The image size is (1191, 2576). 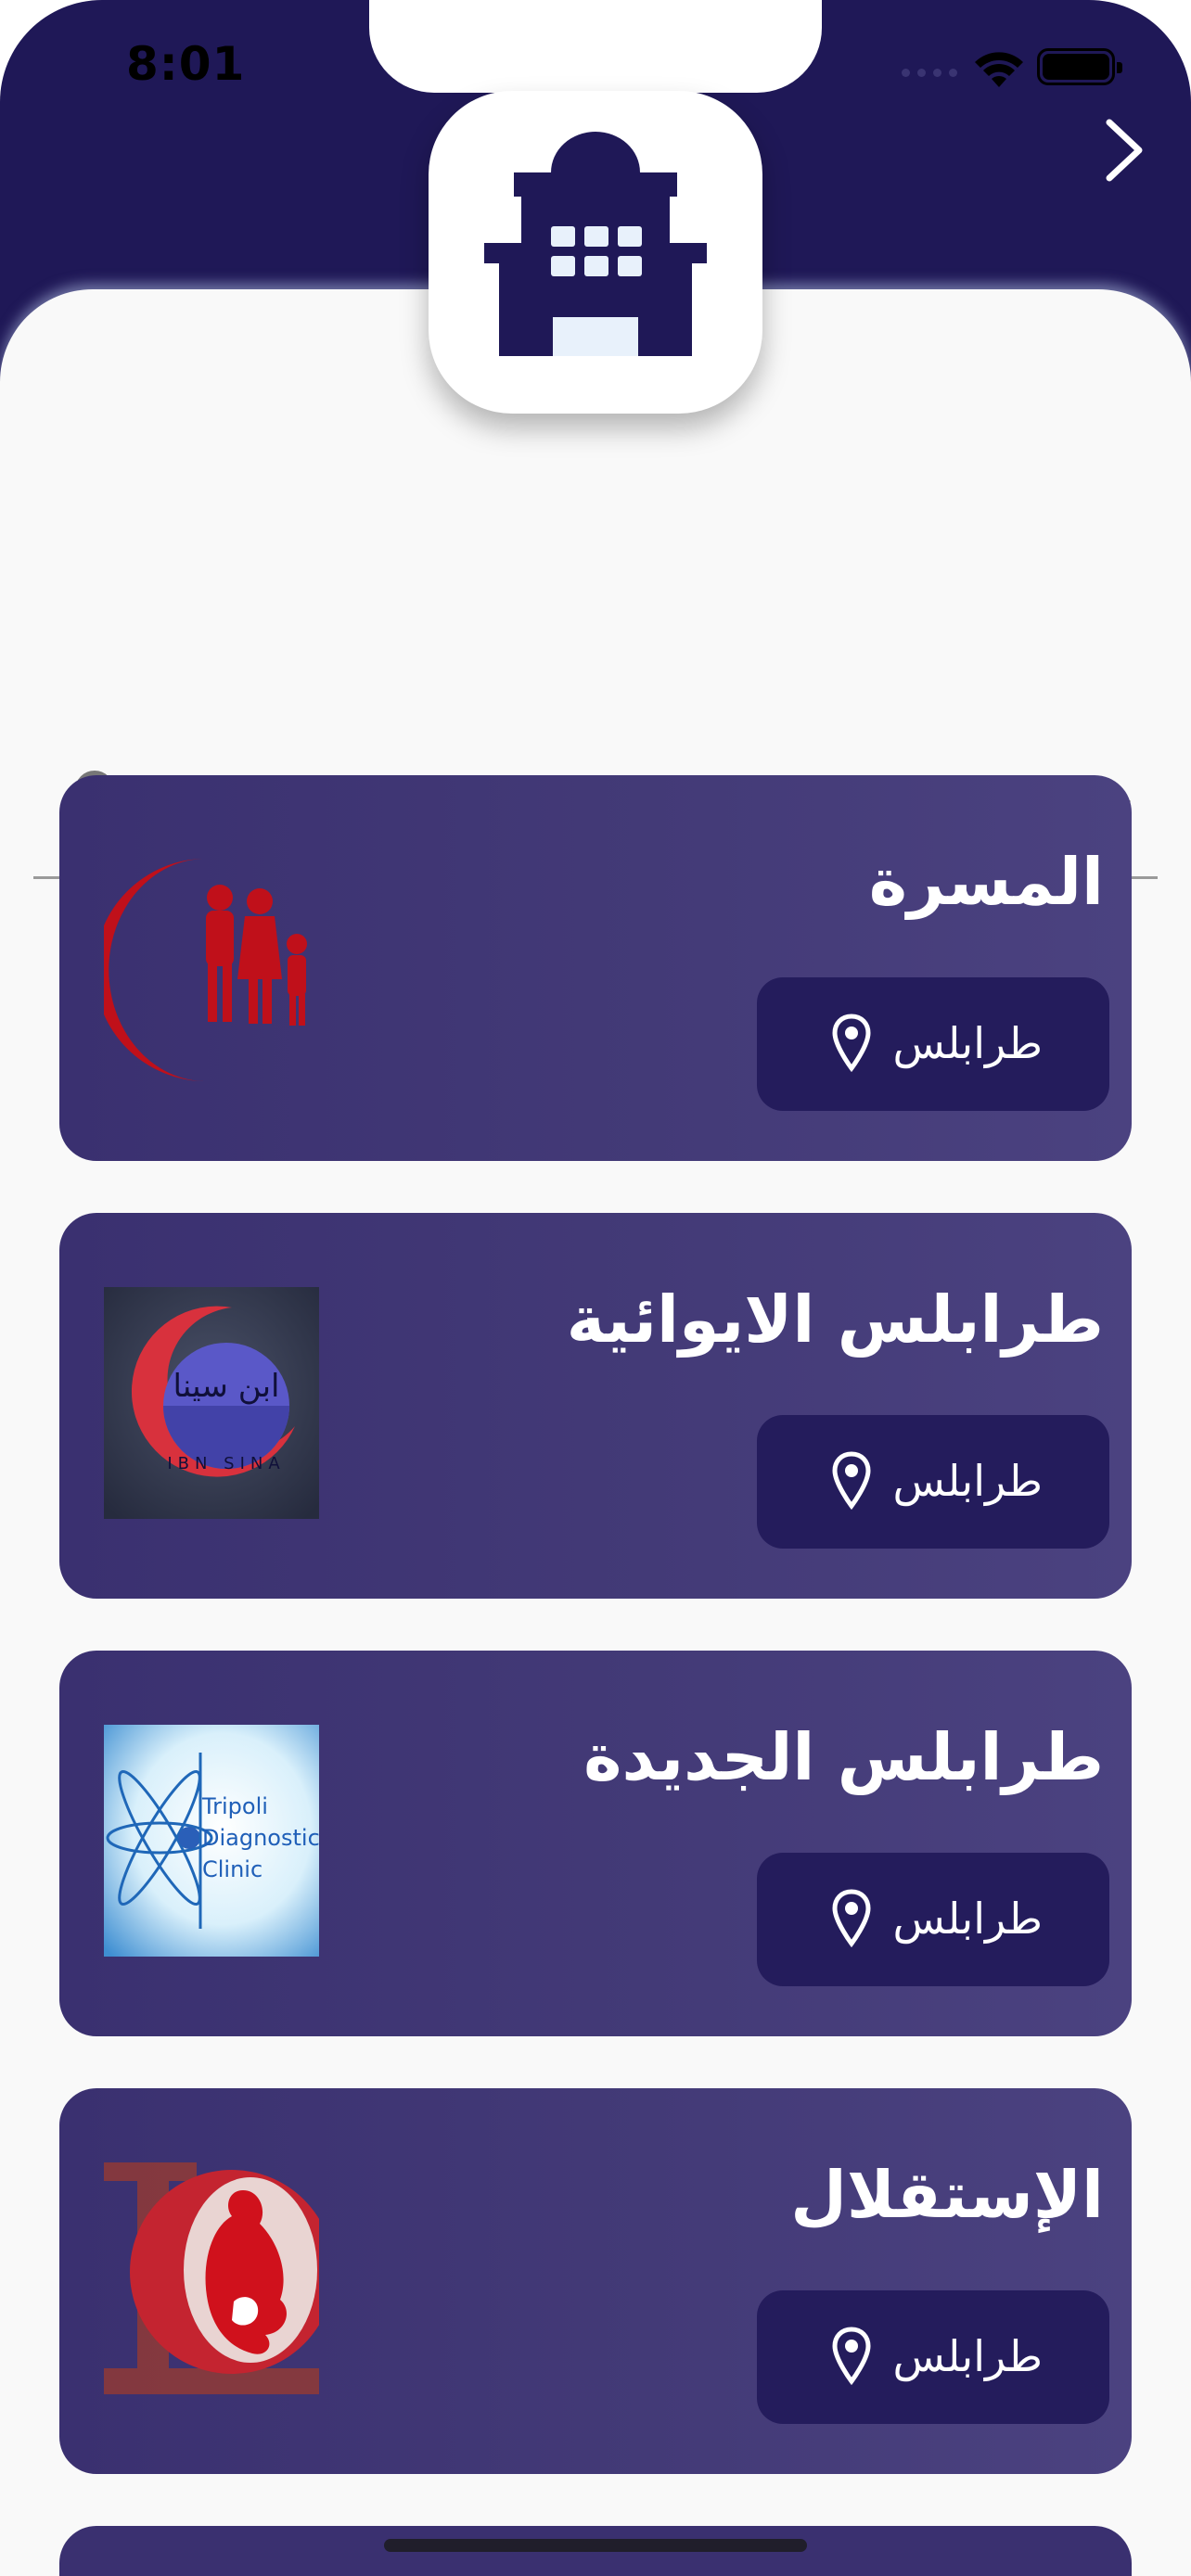 What do you see at coordinates (595, 46) in the screenshot?
I see `device-notch` at bounding box center [595, 46].